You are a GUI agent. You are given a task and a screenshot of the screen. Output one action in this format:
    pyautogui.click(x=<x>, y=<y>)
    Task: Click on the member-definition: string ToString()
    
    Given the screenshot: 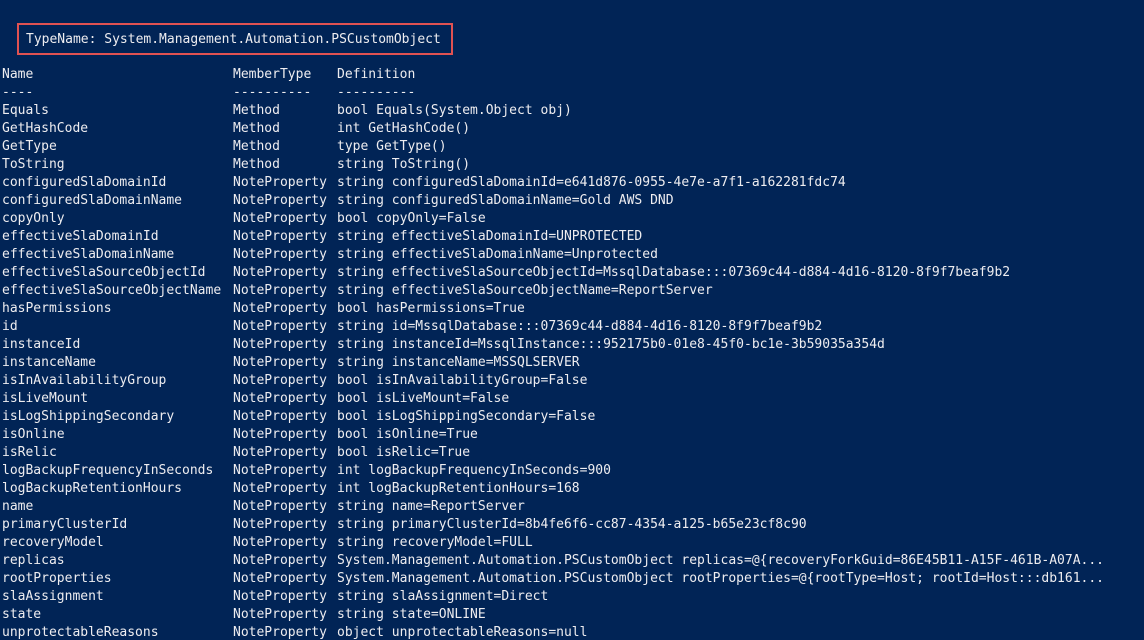 What is the action you would take?
    pyautogui.click(x=403, y=165)
    